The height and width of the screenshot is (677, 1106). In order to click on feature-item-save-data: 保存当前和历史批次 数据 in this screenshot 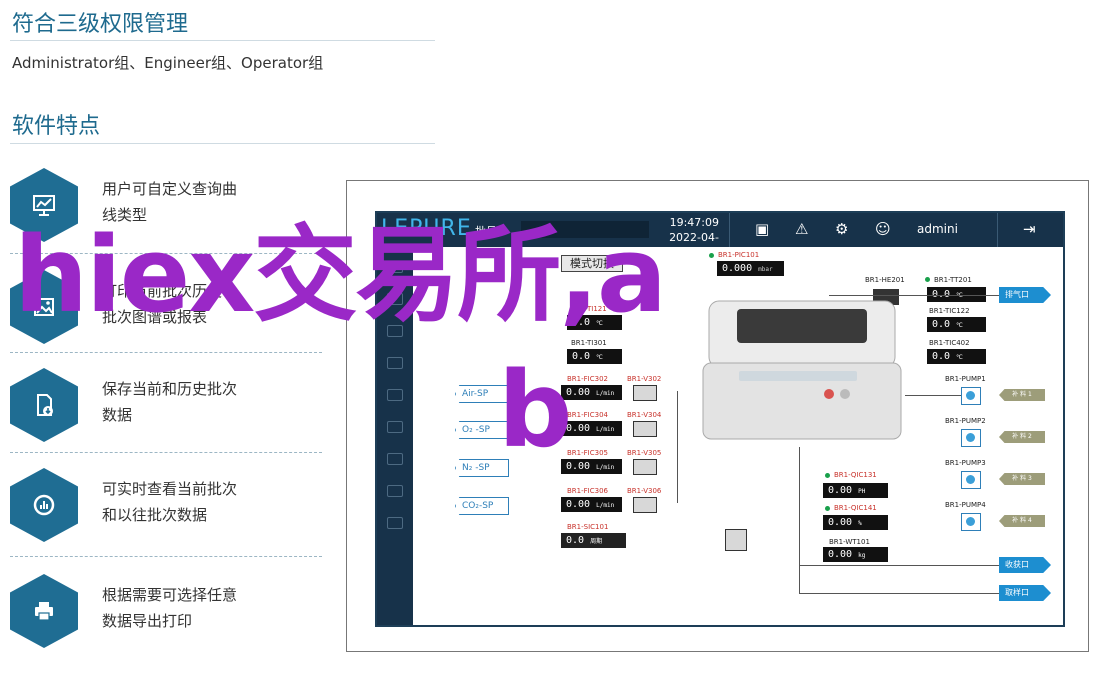, I will do `click(170, 408)`.